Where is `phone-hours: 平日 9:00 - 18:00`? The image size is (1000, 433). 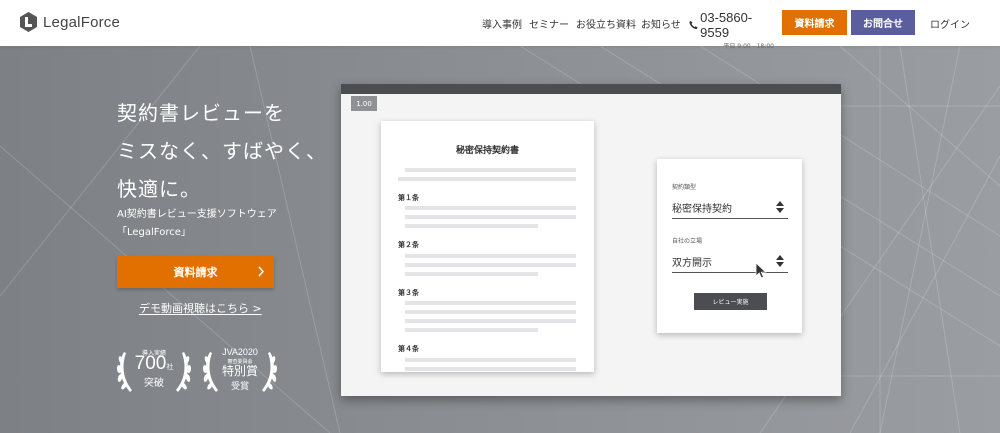
phone-hours: 平日 9:00 - 18:00 is located at coordinates (748, 46).